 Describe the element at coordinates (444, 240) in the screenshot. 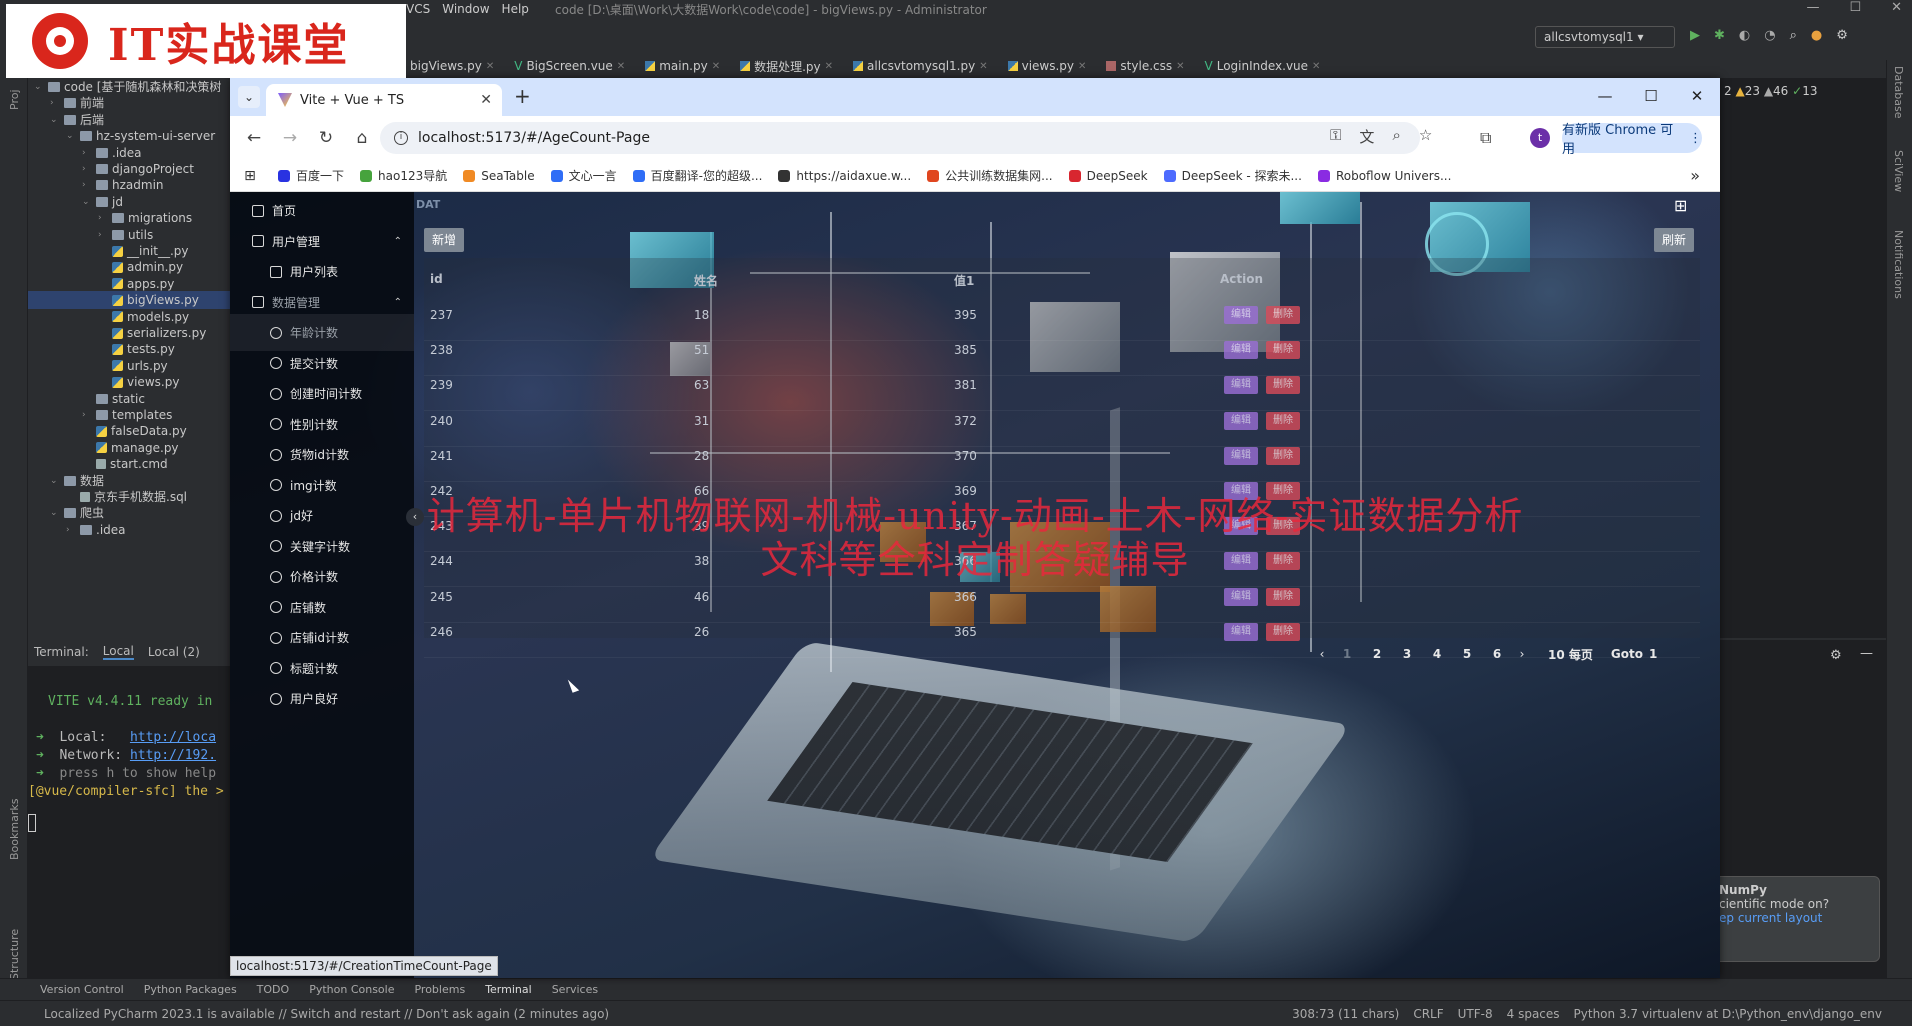

I see `add-button: 新增` at that location.